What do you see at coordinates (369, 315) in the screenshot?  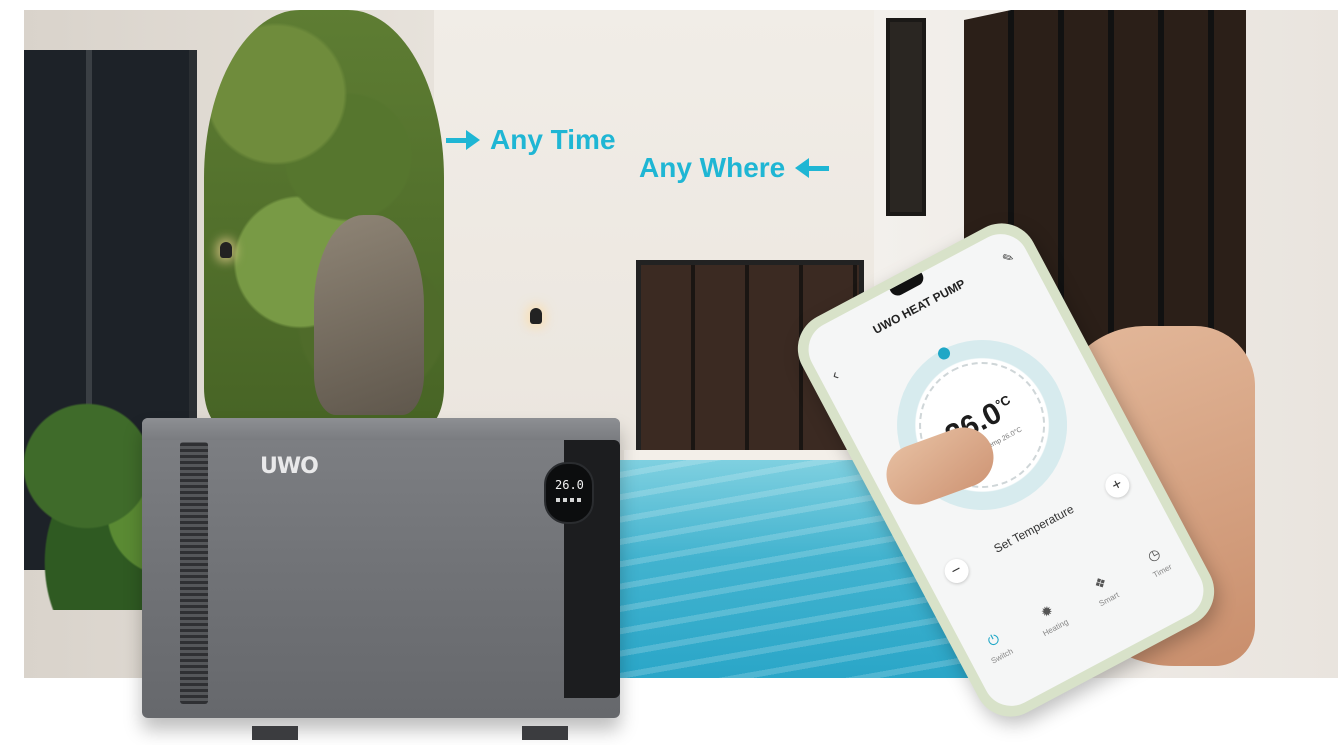 I see `thinker-statue` at bounding box center [369, 315].